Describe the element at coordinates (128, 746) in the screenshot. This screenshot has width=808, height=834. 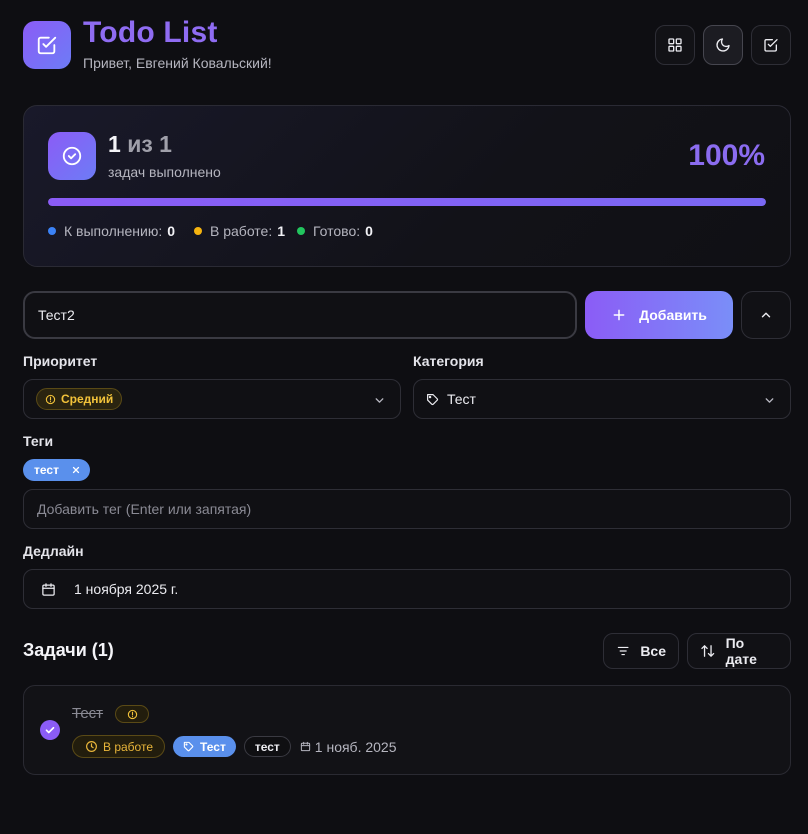
I see `task-status-label: В работе` at that location.